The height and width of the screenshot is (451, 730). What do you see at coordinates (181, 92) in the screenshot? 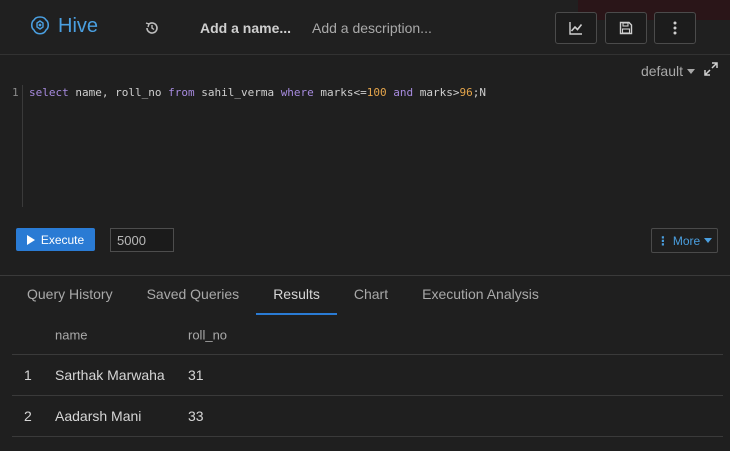
I see `sql-keyword: from` at bounding box center [181, 92].